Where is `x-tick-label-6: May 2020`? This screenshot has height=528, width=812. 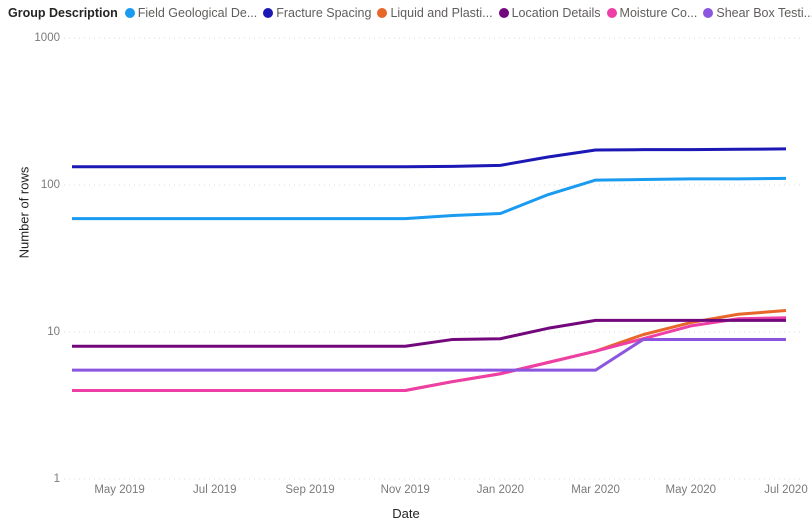 x-tick-label-6: May 2020 is located at coordinates (691, 490).